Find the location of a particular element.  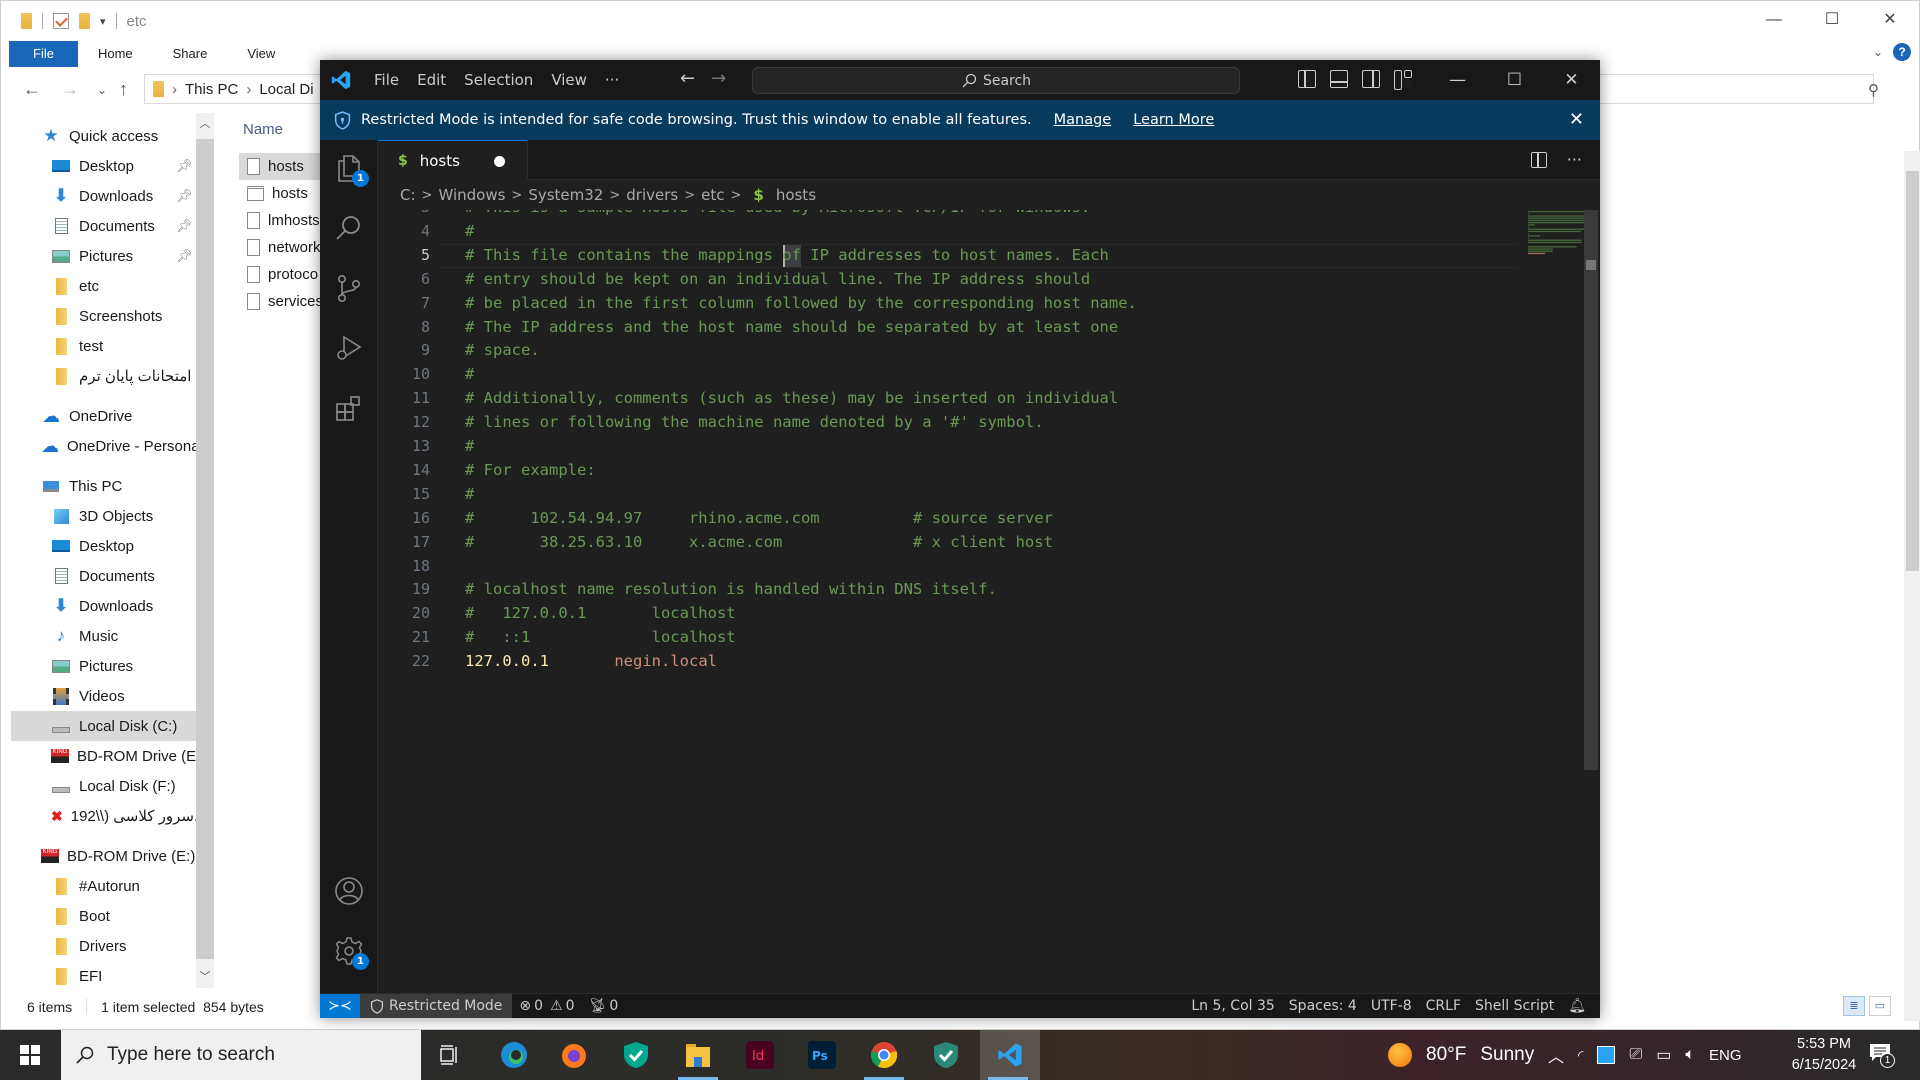

manage-settings-button: 1 is located at coordinates (351, 952).